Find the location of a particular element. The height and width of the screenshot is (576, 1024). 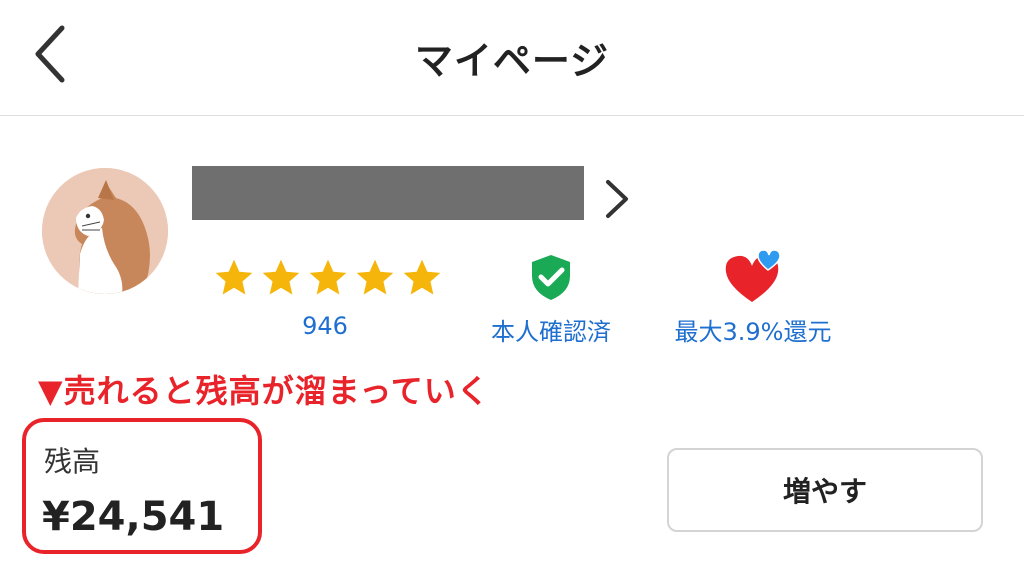

annotation-text: ▼売れると残高が溜まっていく is located at coordinates (264, 391).